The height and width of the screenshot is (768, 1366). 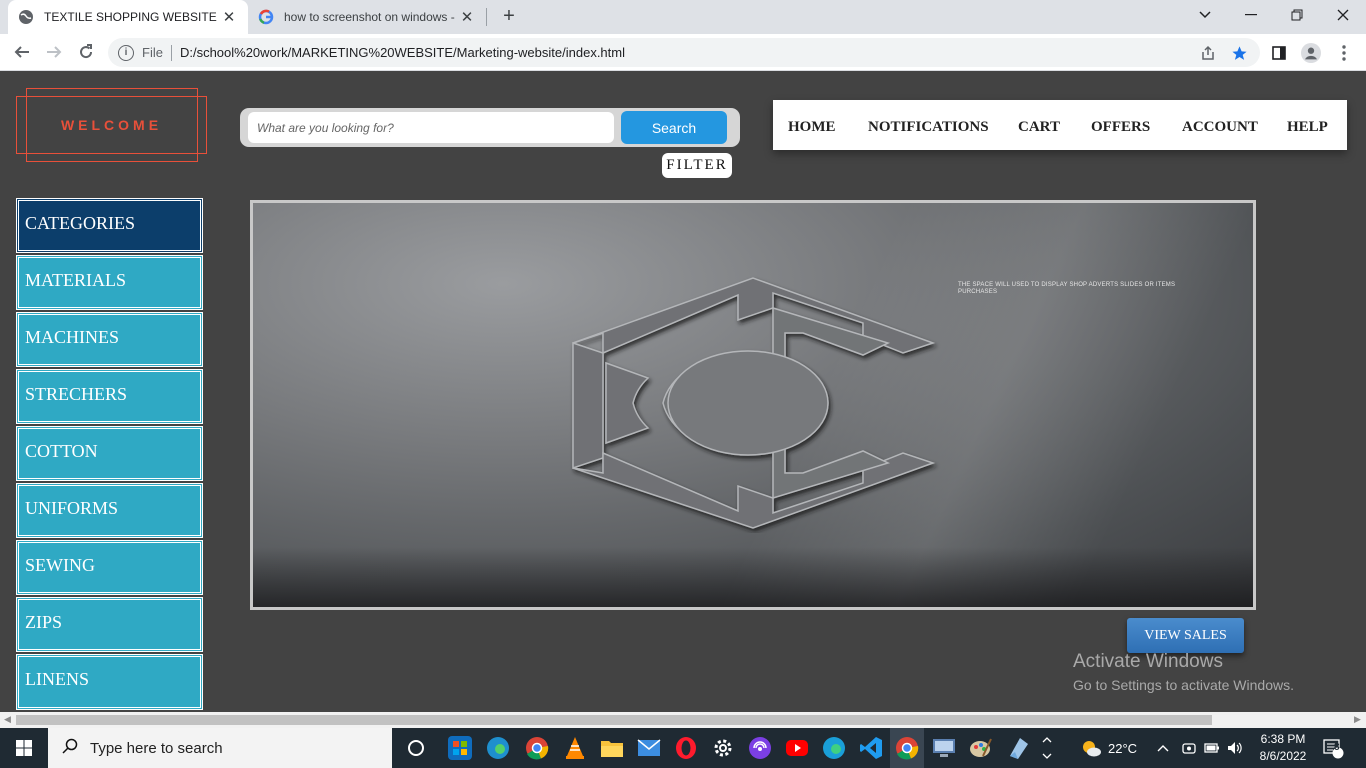 What do you see at coordinates (460, 748) in the screenshot?
I see `microsoft-store-icon` at bounding box center [460, 748].